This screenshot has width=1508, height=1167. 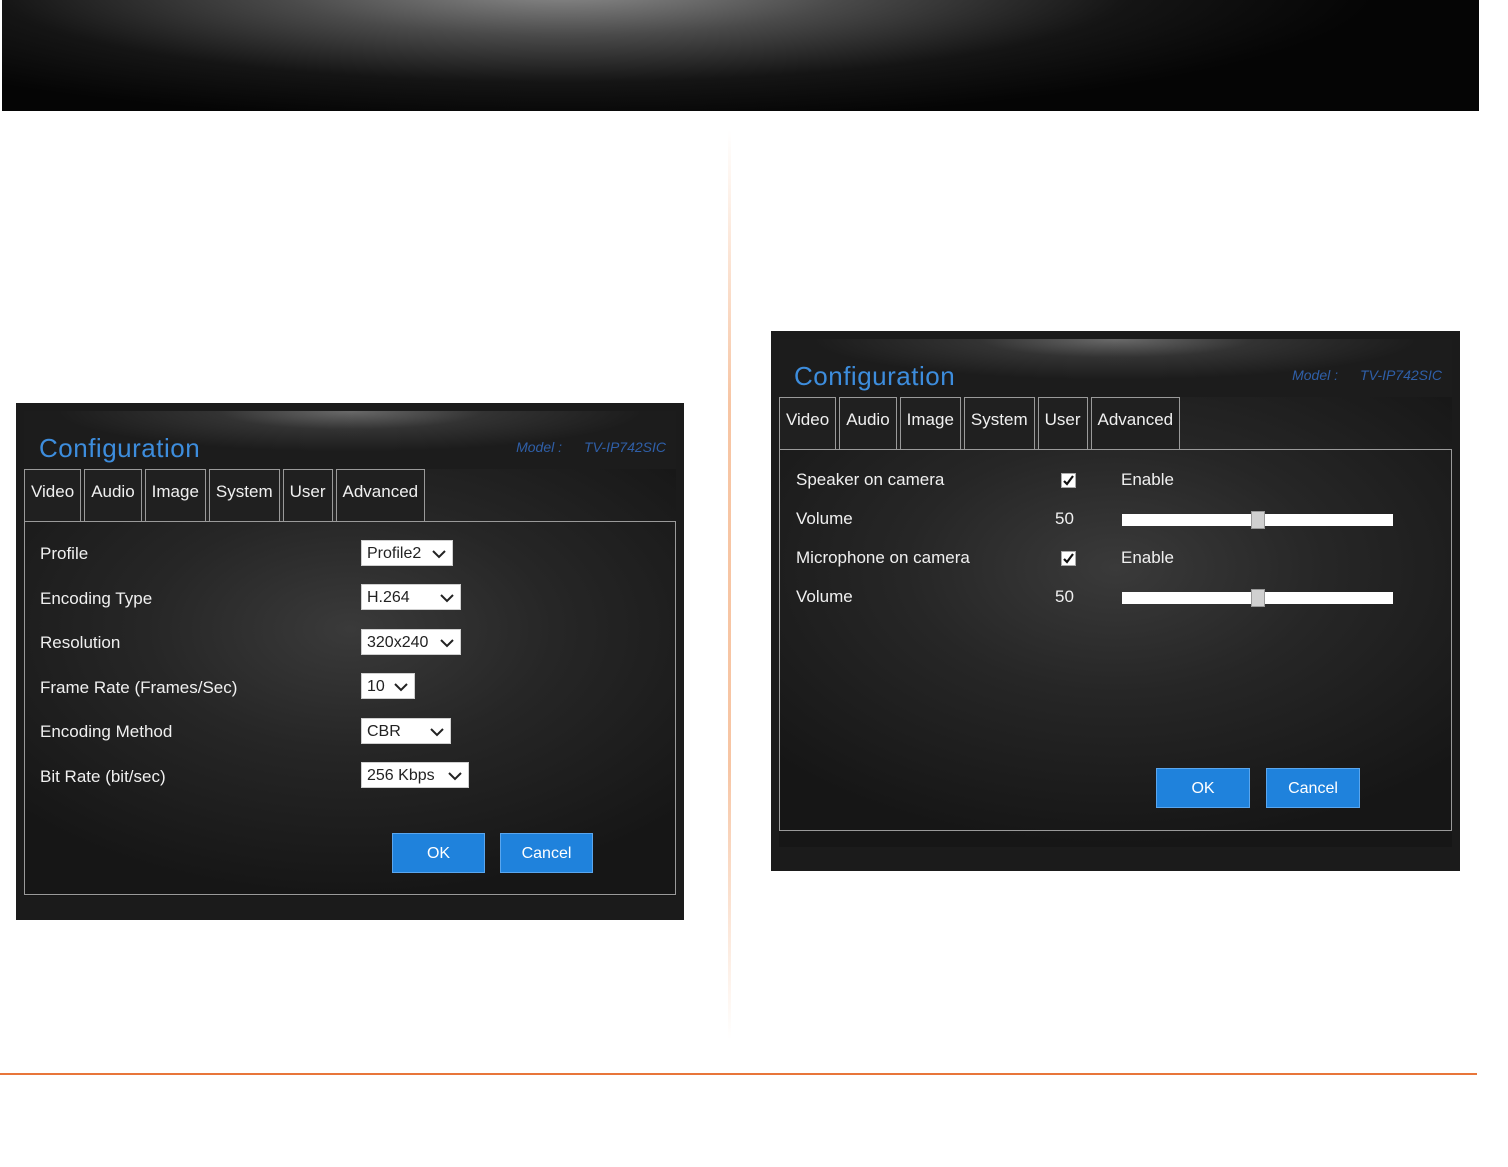 I want to click on microphone-volume-label: Volume, so click(x=824, y=596).